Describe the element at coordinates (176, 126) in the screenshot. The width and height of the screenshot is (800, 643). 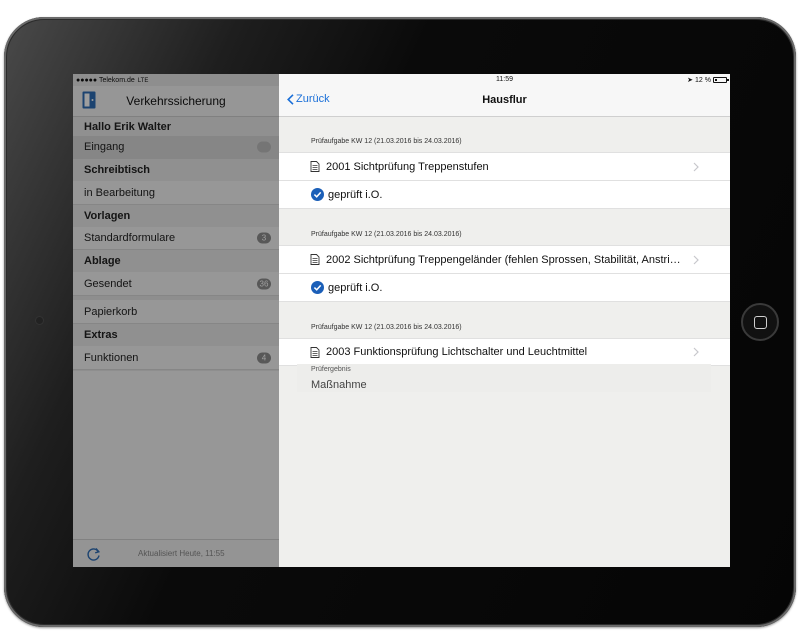
I see `greeting: Hallo Erik Walter` at that location.